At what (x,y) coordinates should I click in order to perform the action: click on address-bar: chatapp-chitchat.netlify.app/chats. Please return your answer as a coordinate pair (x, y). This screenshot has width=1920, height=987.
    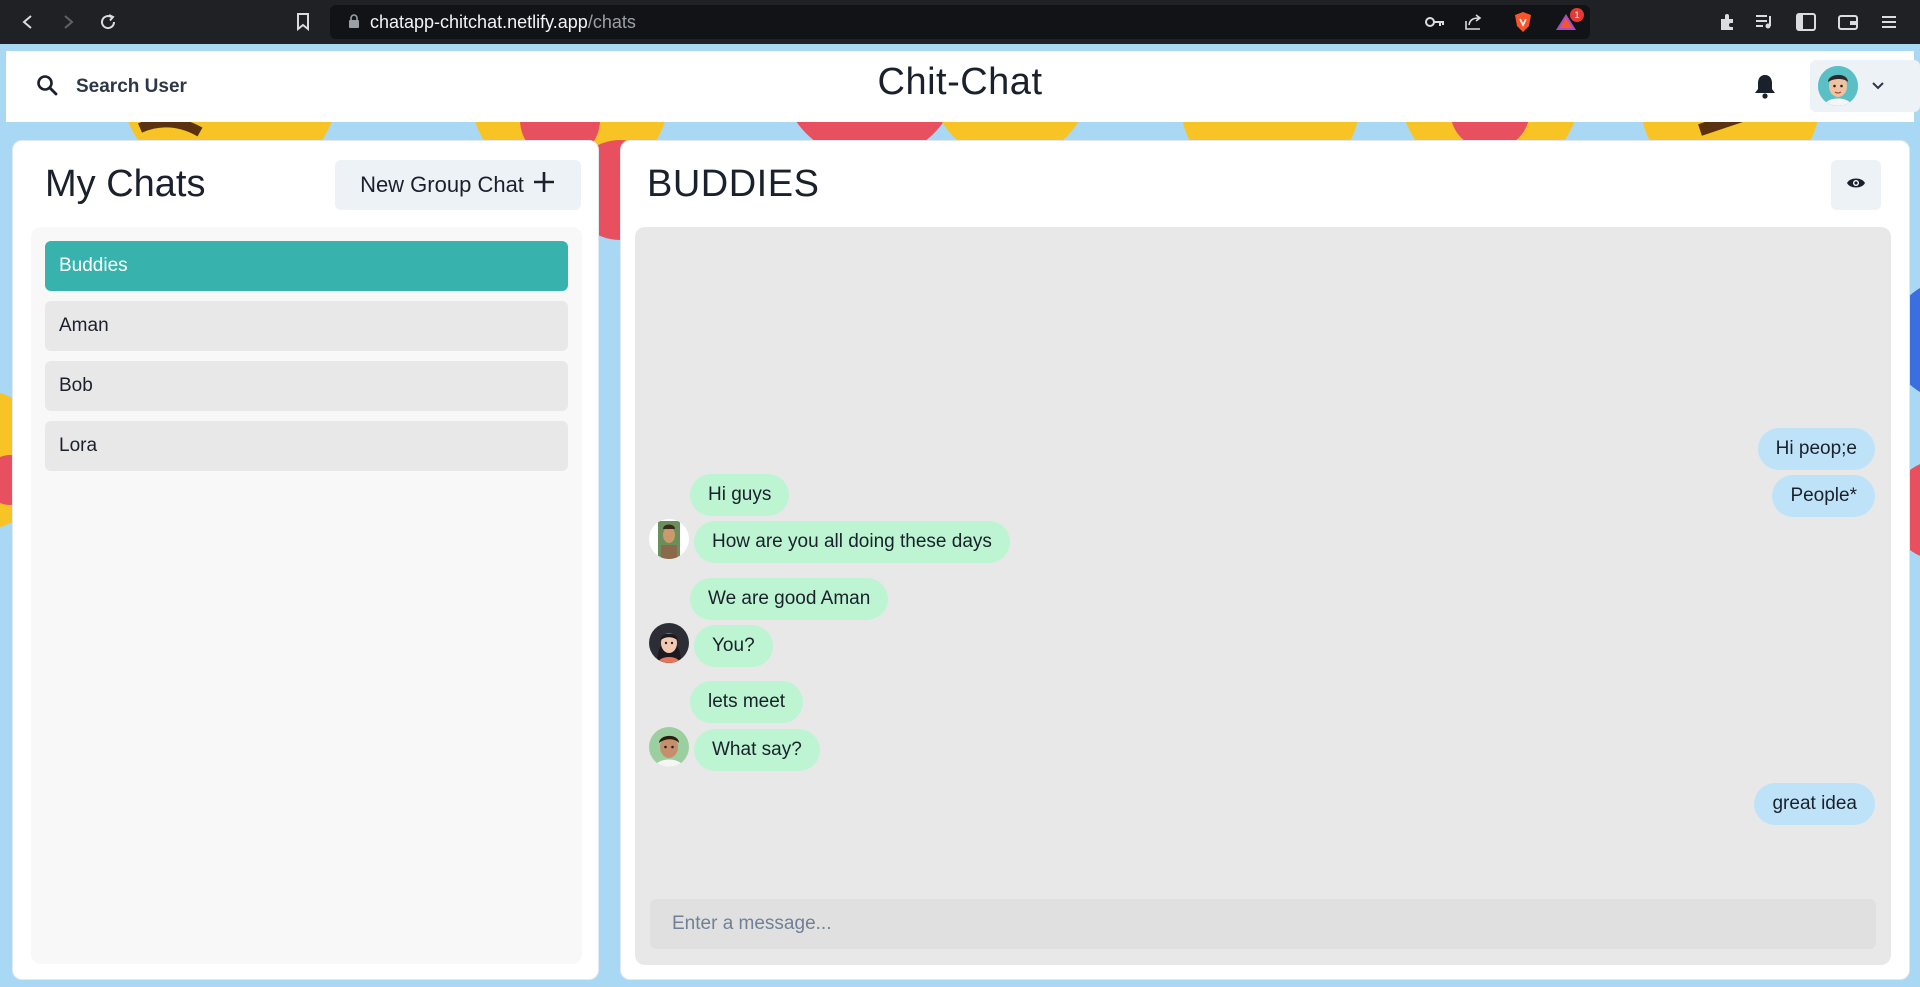
    Looking at the image, I should click on (960, 22).